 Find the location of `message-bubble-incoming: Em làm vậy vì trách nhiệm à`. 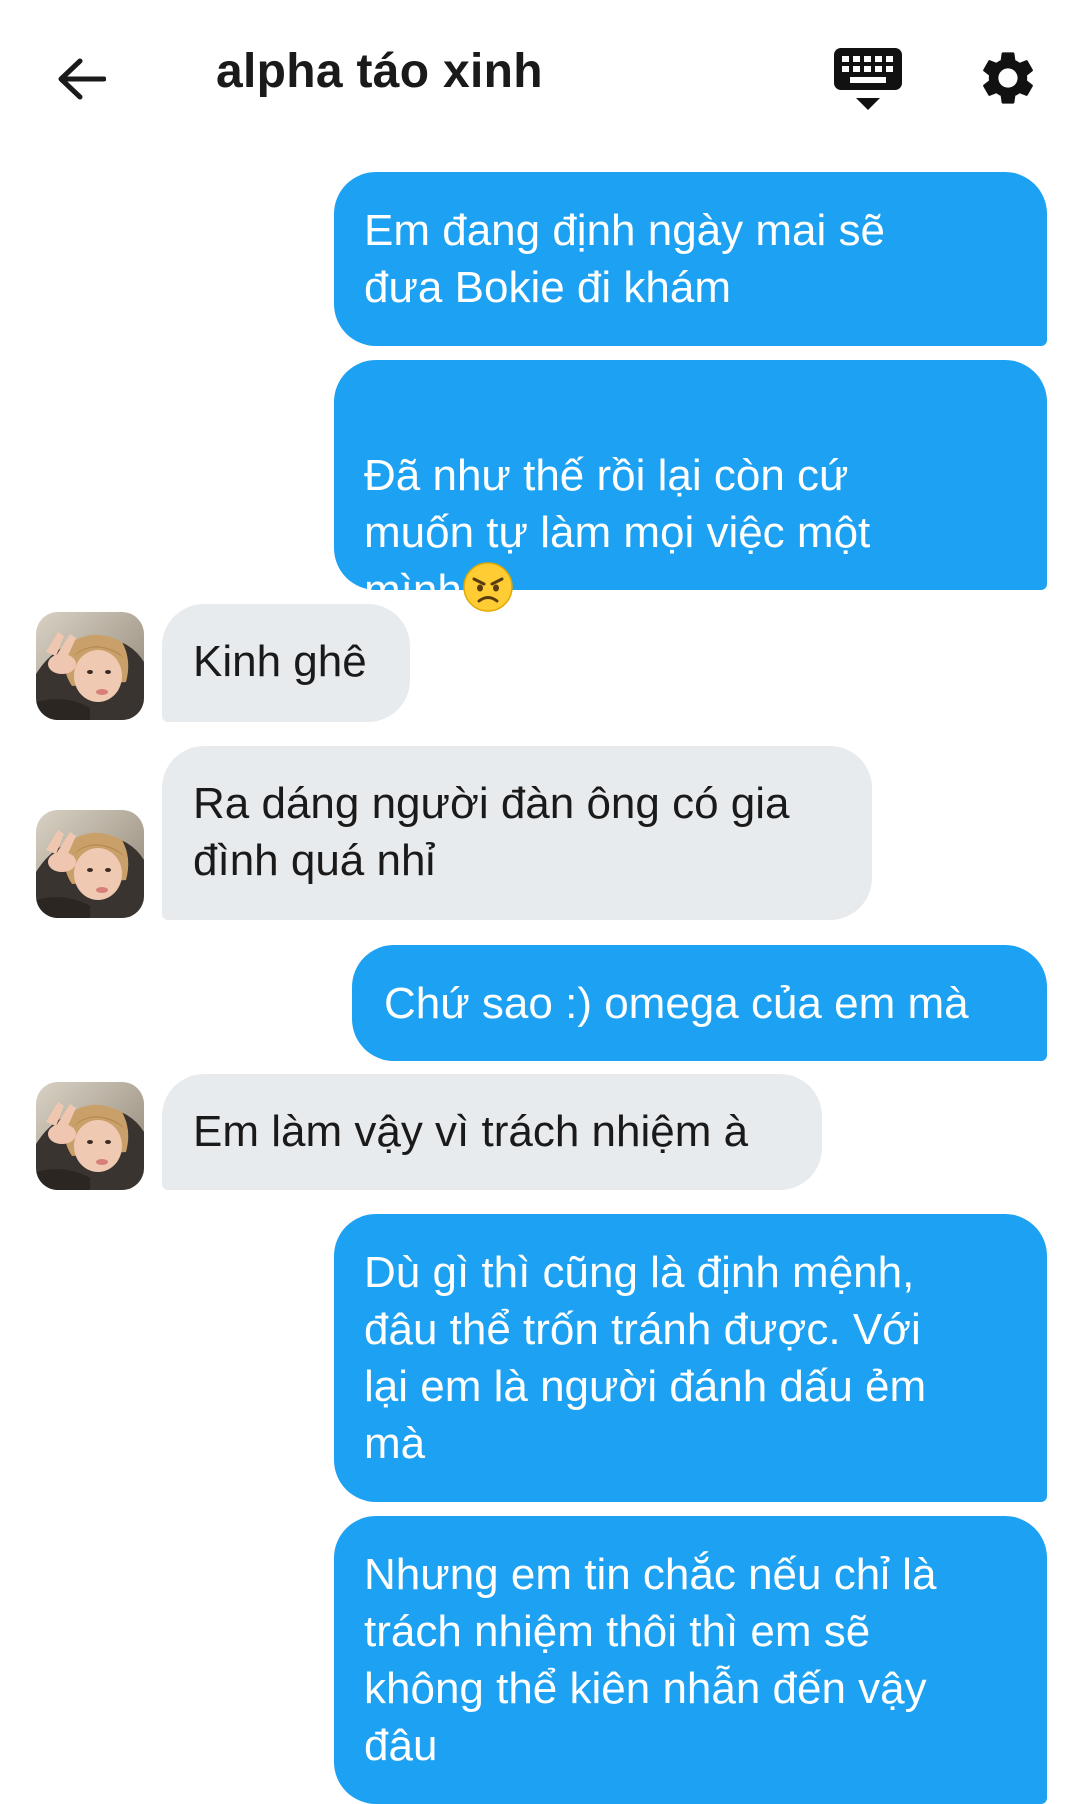

message-bubble-incoming: Em làm vậy vì trách nhiệm à is located at coordinates (492, 1132).